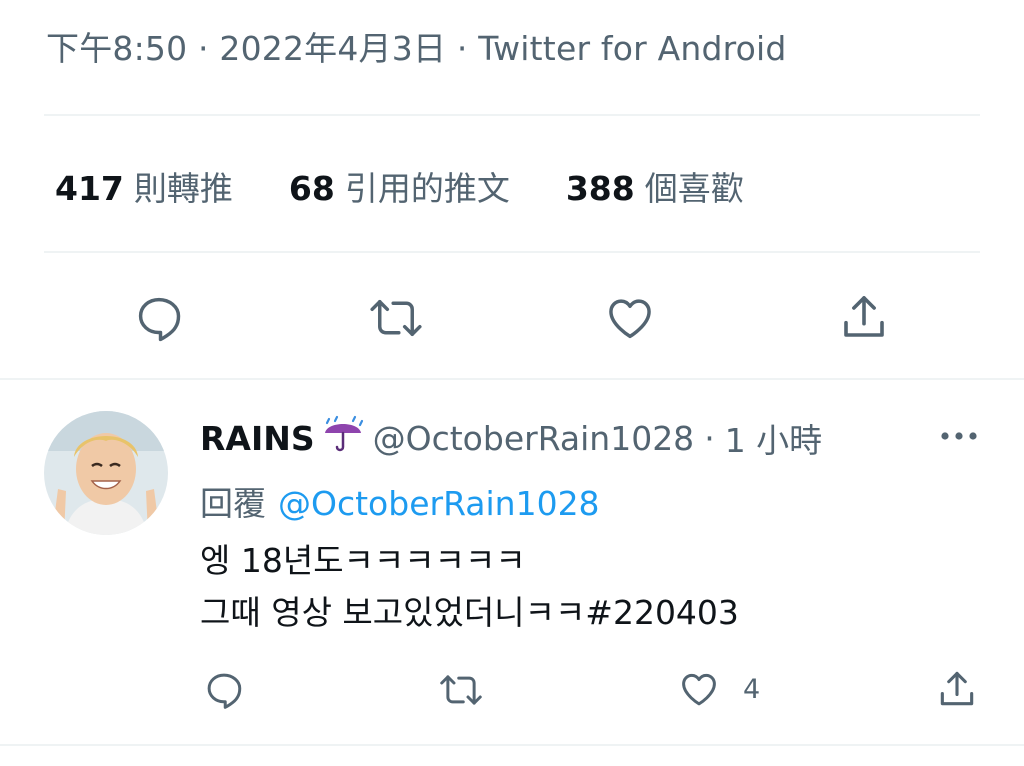 Image resolution: width=1024 pixels, height=766 pixels. I want to click on reply-header: RAINS @OctoberRain1028 · 1 小時, so click(511, 438).